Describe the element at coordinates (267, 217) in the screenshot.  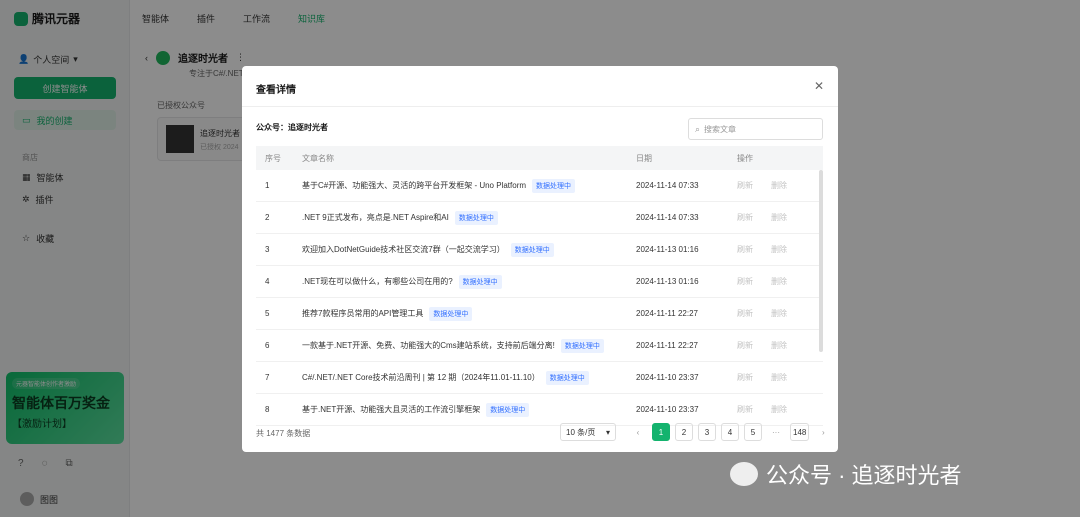
I see `row-index: 2` at that location.